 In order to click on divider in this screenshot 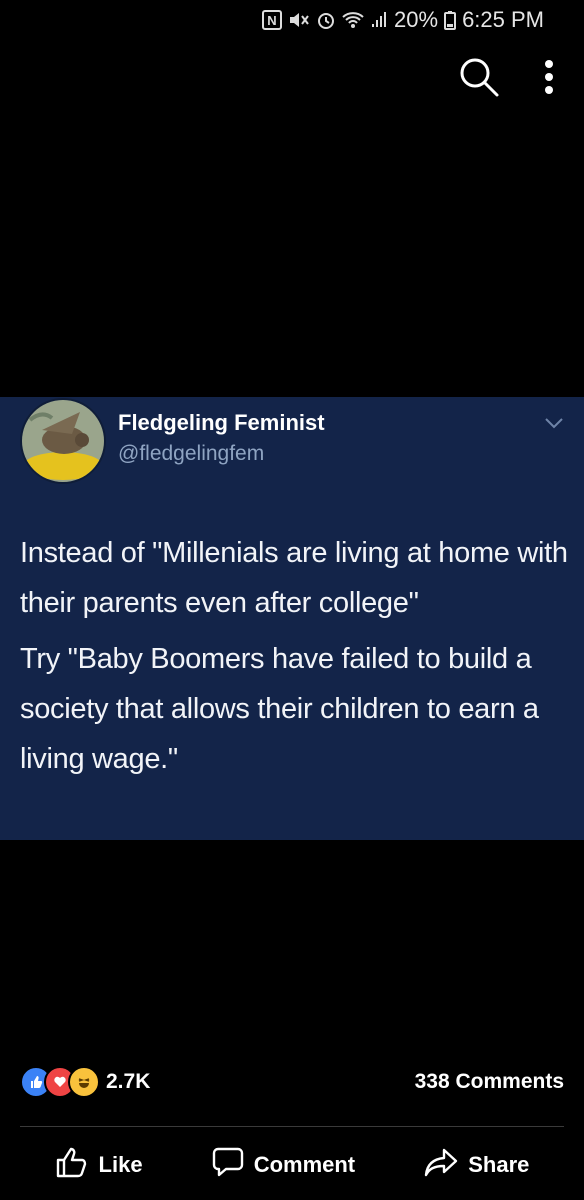, I will do `click(292, 1126)`.